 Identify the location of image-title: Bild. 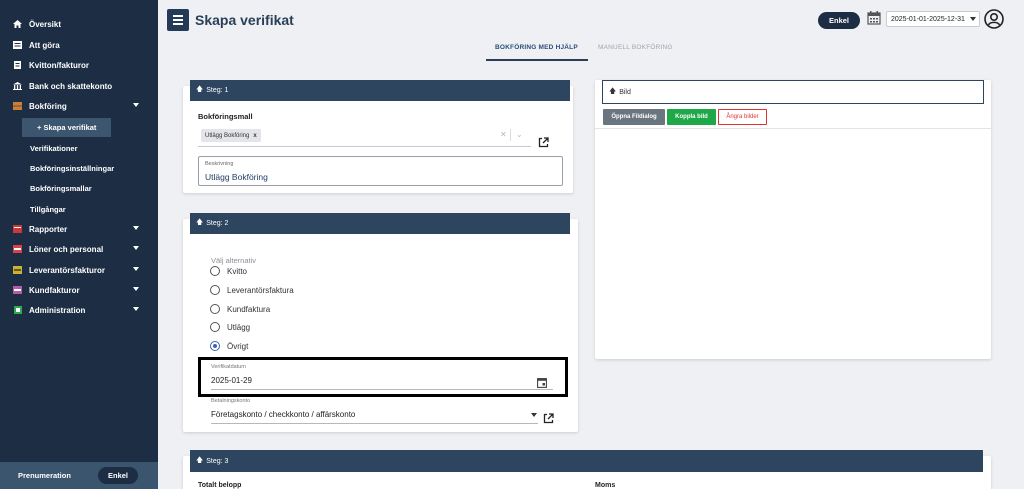
(625, 92).